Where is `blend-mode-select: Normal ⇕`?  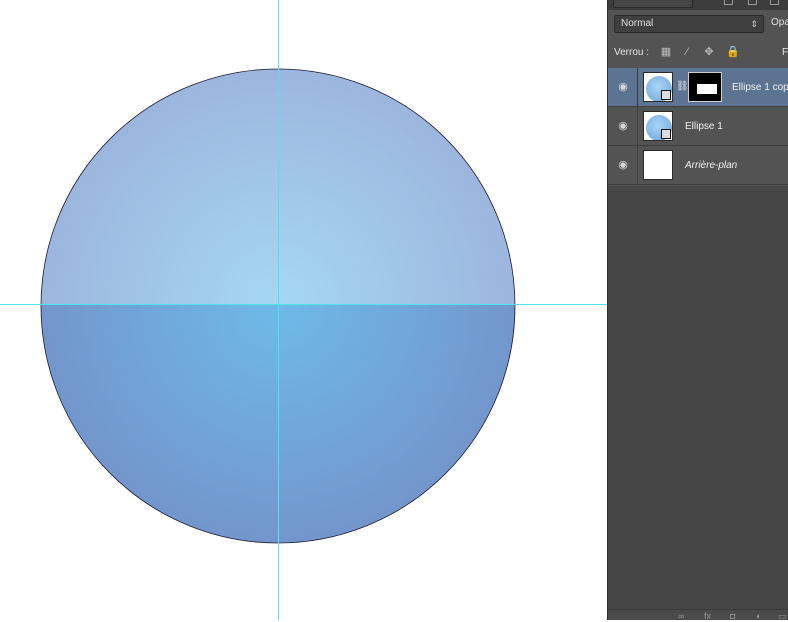
blend-mode-select: Normal ⇕ is located at coordinates (689, 24).